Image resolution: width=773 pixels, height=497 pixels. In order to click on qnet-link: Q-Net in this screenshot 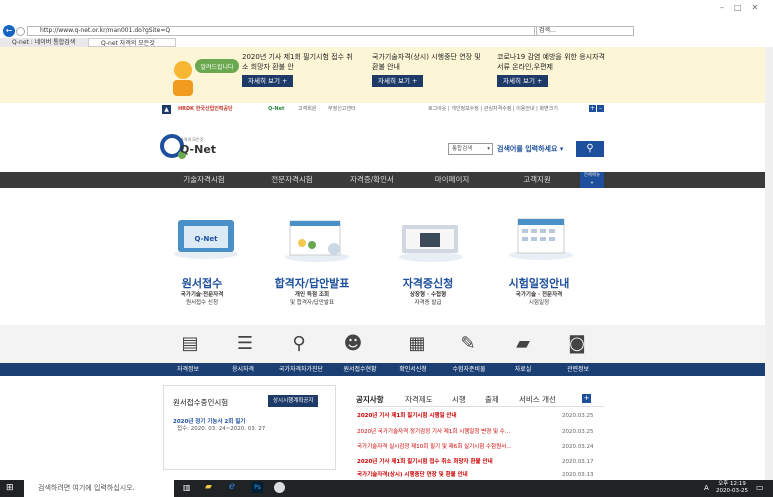, I will do `click(276, 109)`.